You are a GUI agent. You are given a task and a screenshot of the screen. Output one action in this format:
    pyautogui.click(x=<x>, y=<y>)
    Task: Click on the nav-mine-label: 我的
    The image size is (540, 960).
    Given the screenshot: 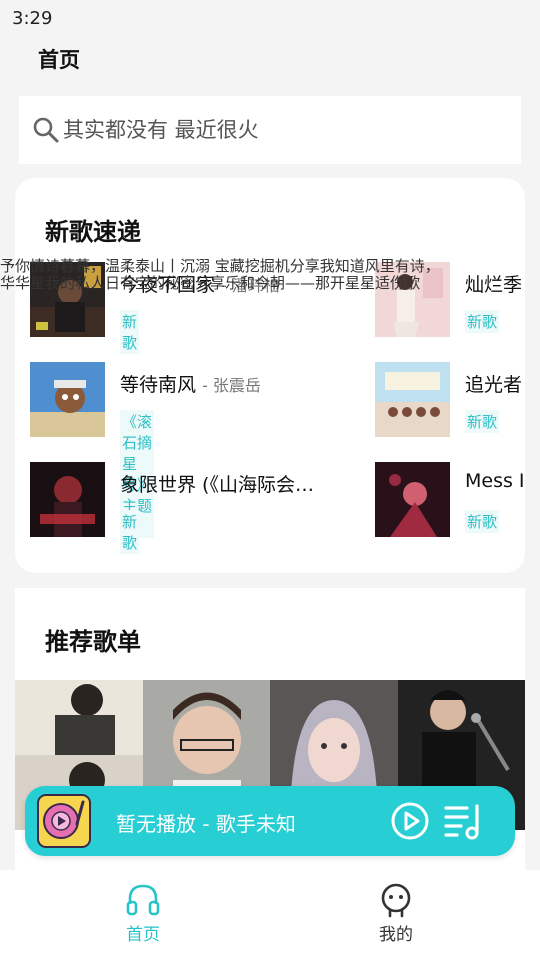 What is the action you would take?
    pyautogui.click(x=396, y=935)
    